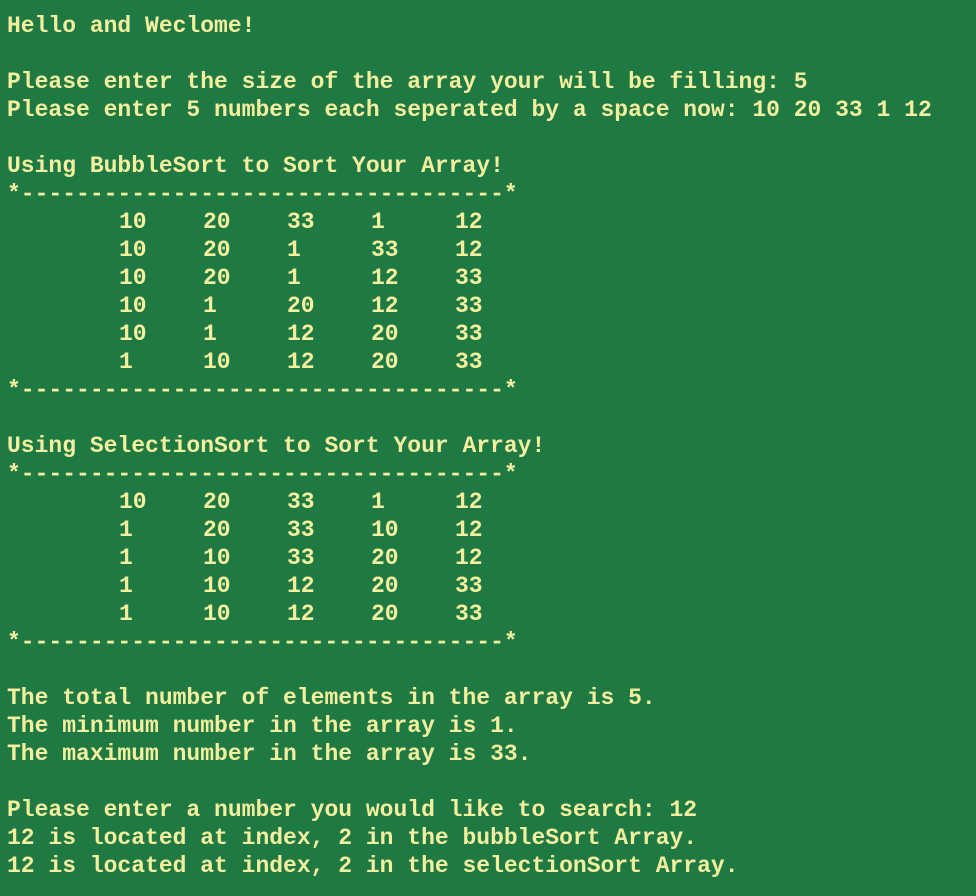 This screenshot has height=896, width=976. I want to click on maximum-line: The maximum number in the array is 33., so click(269, 754).